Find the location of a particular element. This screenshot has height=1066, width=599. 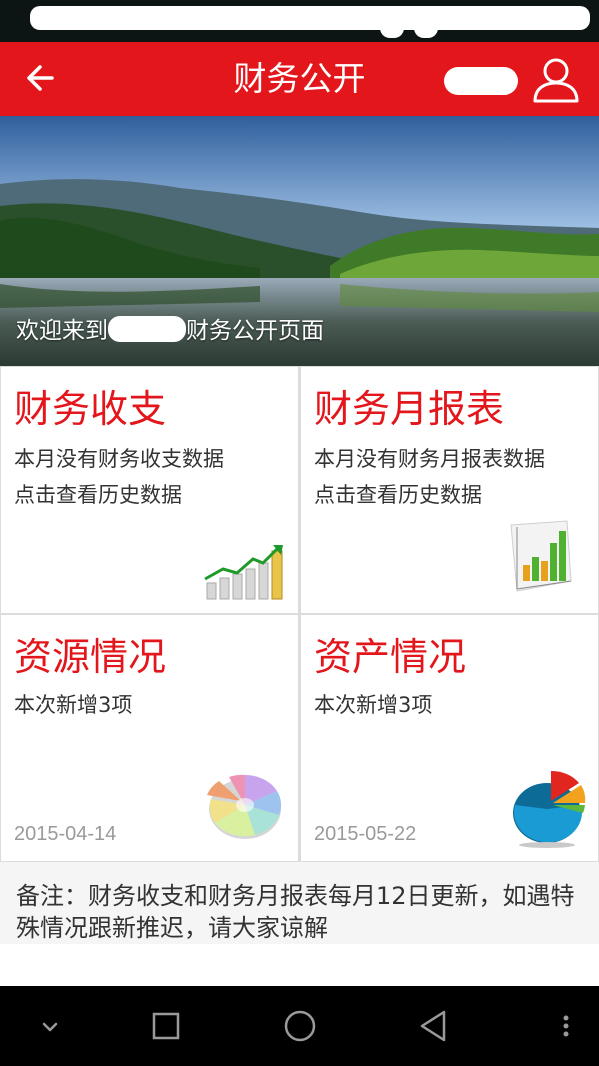

home-circle-icon is located at coordinates (300, 1026).